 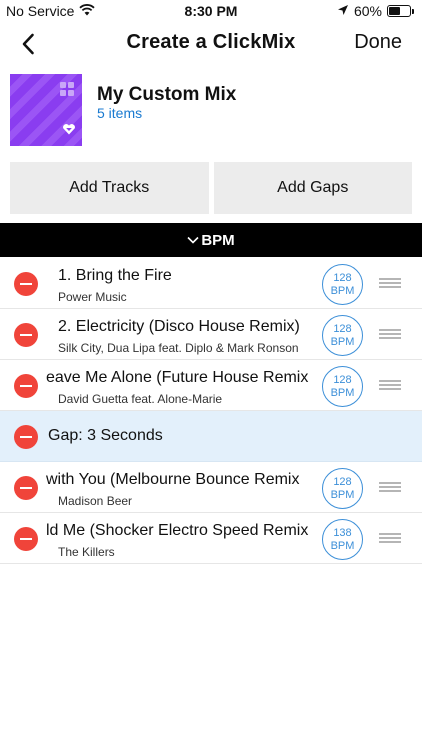 I want to click on track-row: 1. Bring the Fire Power Music 128 BPM, so click(x=211, y=283).